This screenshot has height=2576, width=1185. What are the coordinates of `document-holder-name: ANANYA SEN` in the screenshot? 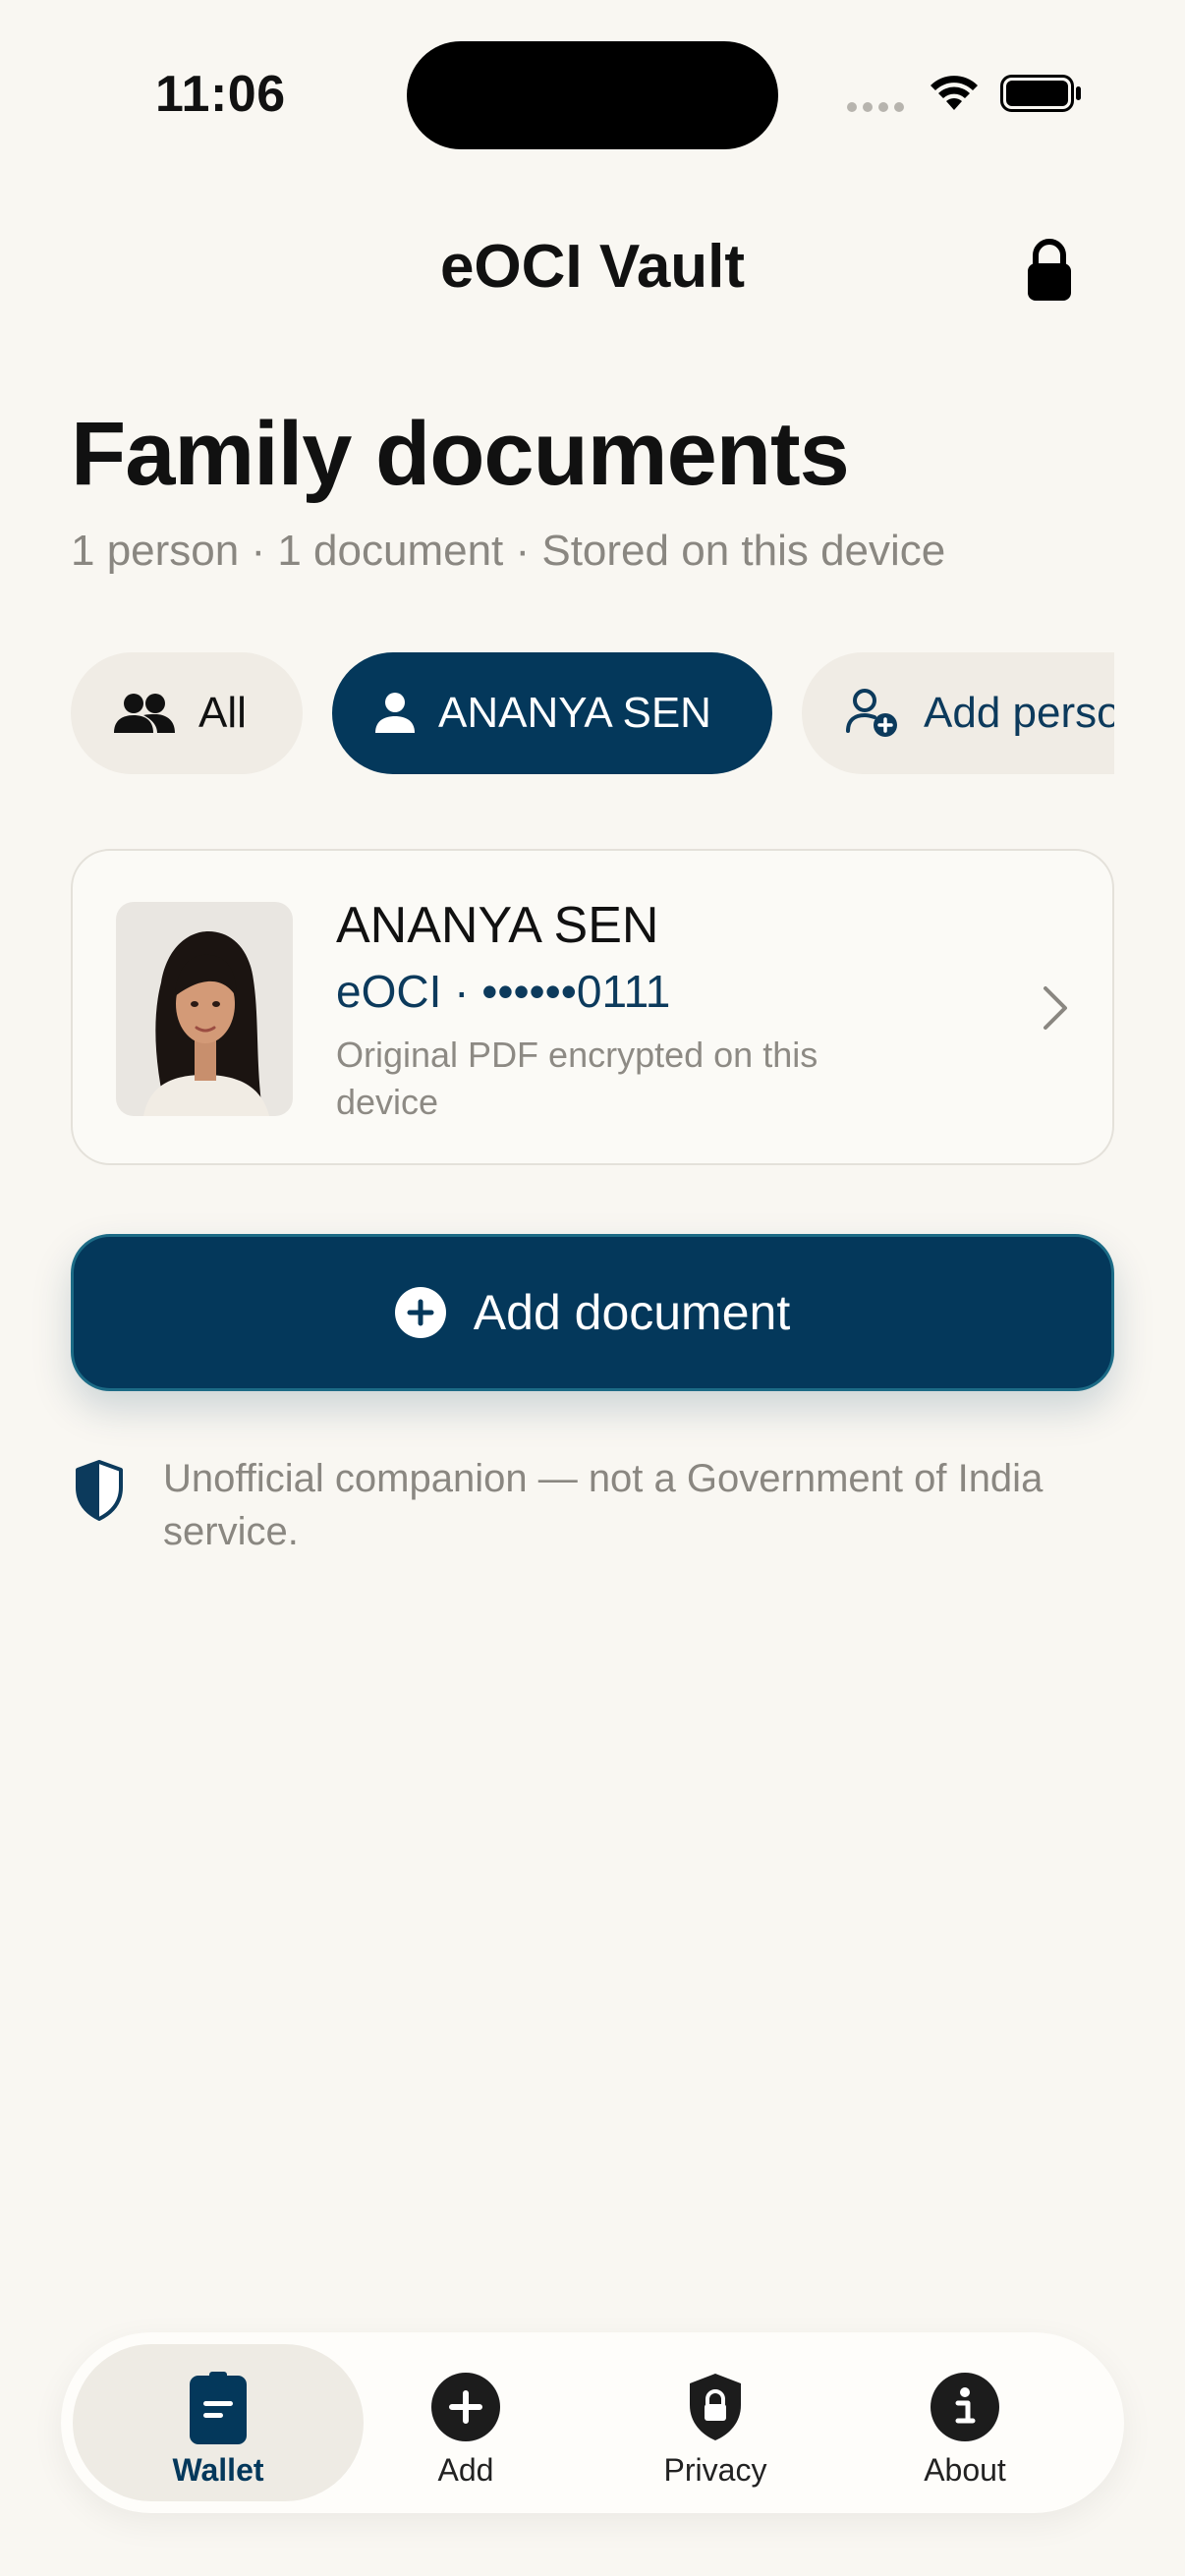 It's located at (498, 925).